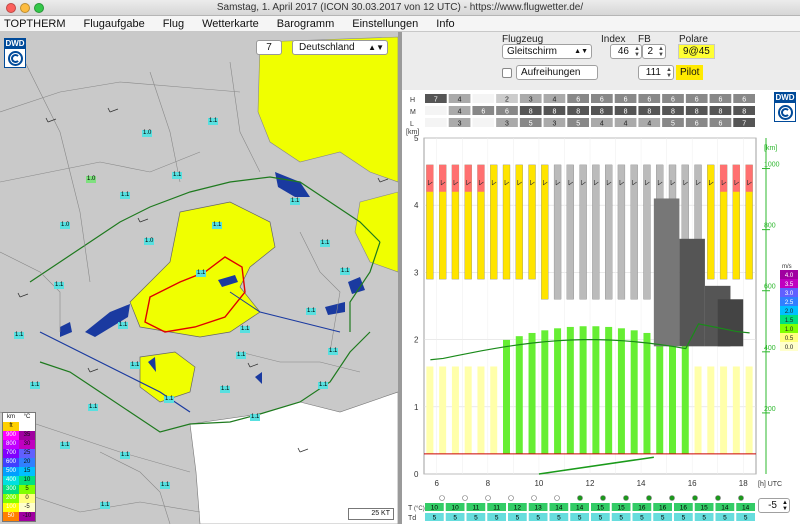 This screenshot has height=524, width=800. I want to click on menu-info: Info, so click(445, 24).